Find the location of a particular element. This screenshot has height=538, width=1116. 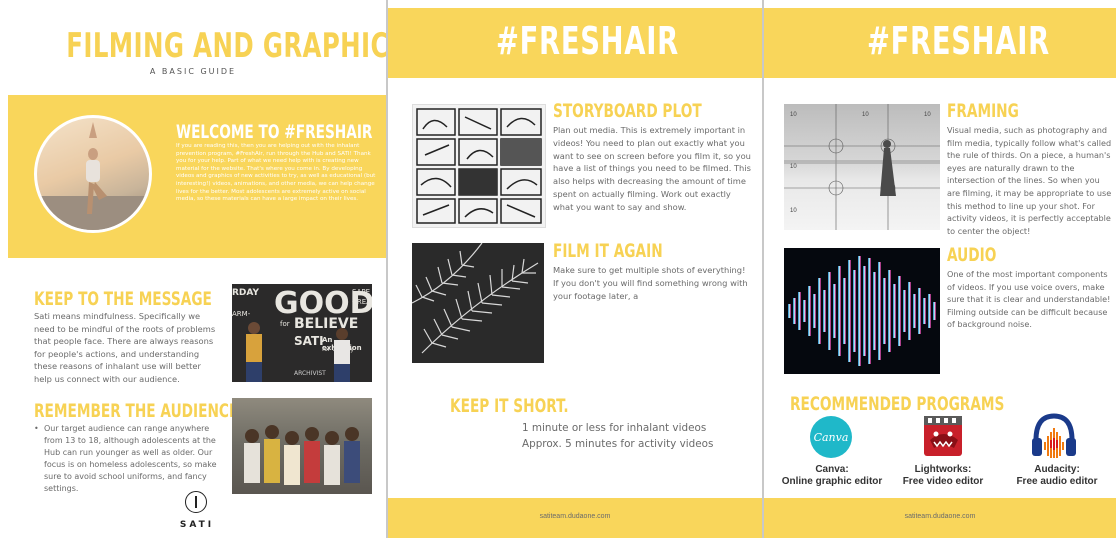

short-heading: KEEP IT SHORT. is located at coordinates (509, 406).